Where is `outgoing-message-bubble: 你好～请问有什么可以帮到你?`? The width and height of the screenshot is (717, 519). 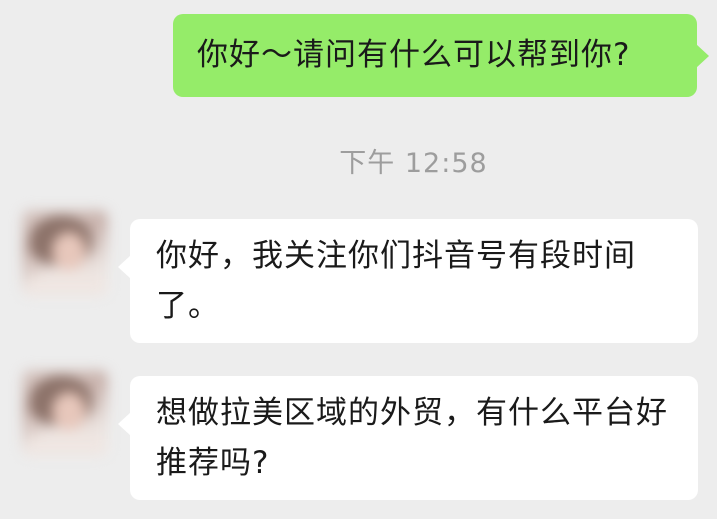
outgoing-message-bubble: 你好～请问有什么可以帮到你? is located at coordinates (441, 55).